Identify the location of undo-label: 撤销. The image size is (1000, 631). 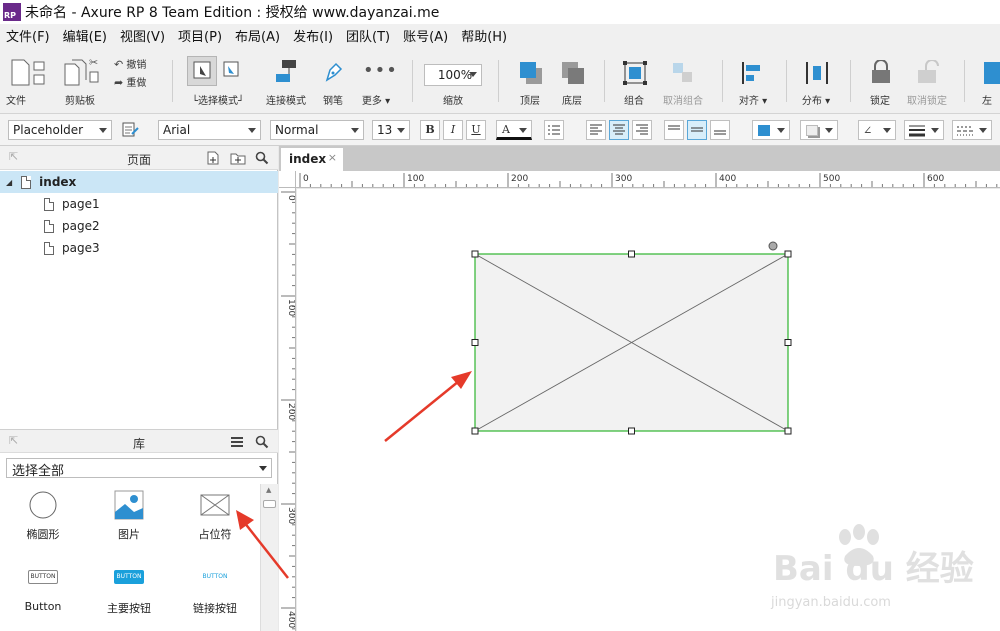
(136, 65).